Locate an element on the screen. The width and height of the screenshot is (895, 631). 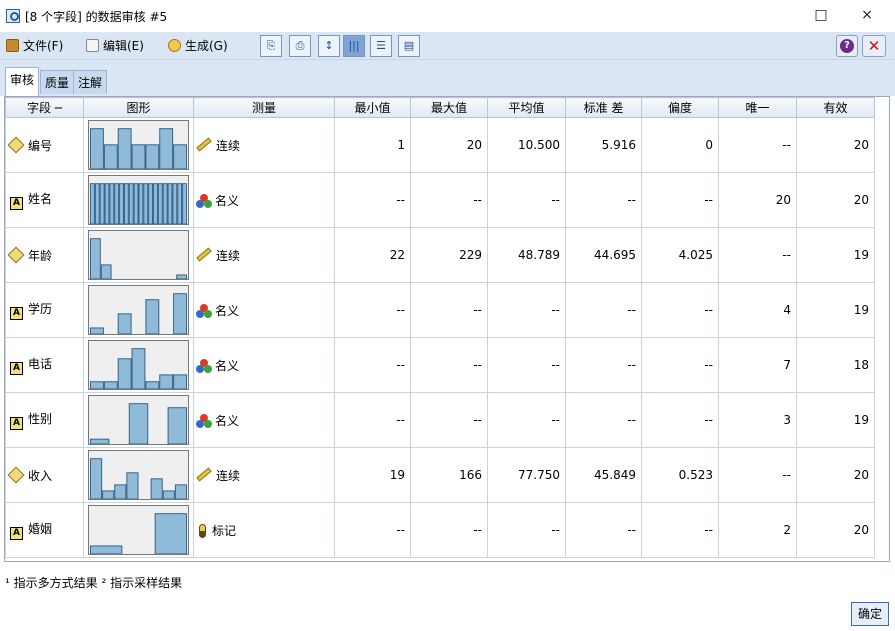
field-name: 收入 is located at coordinates (40, 475).